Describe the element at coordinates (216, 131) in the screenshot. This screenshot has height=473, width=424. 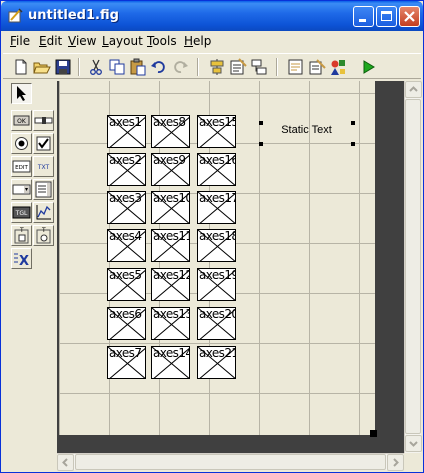
I see `axes-component: axes15` at that location.